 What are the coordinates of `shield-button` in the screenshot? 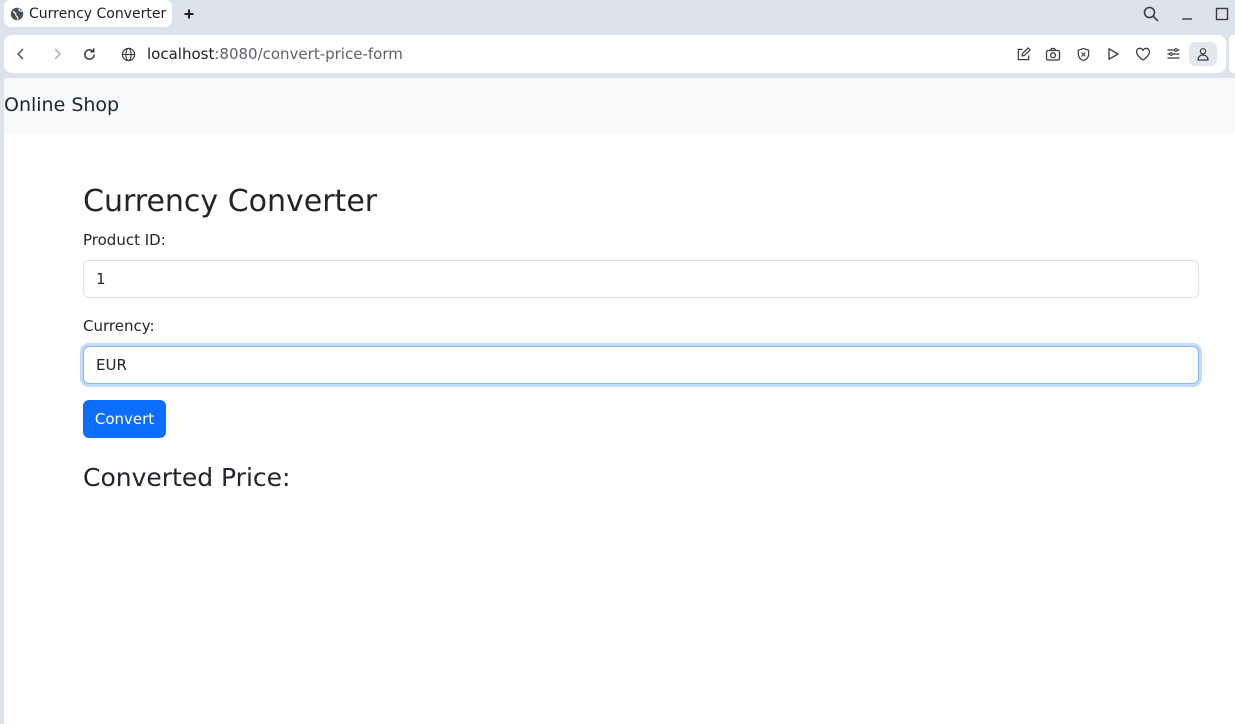 It's located at (1083, 54).